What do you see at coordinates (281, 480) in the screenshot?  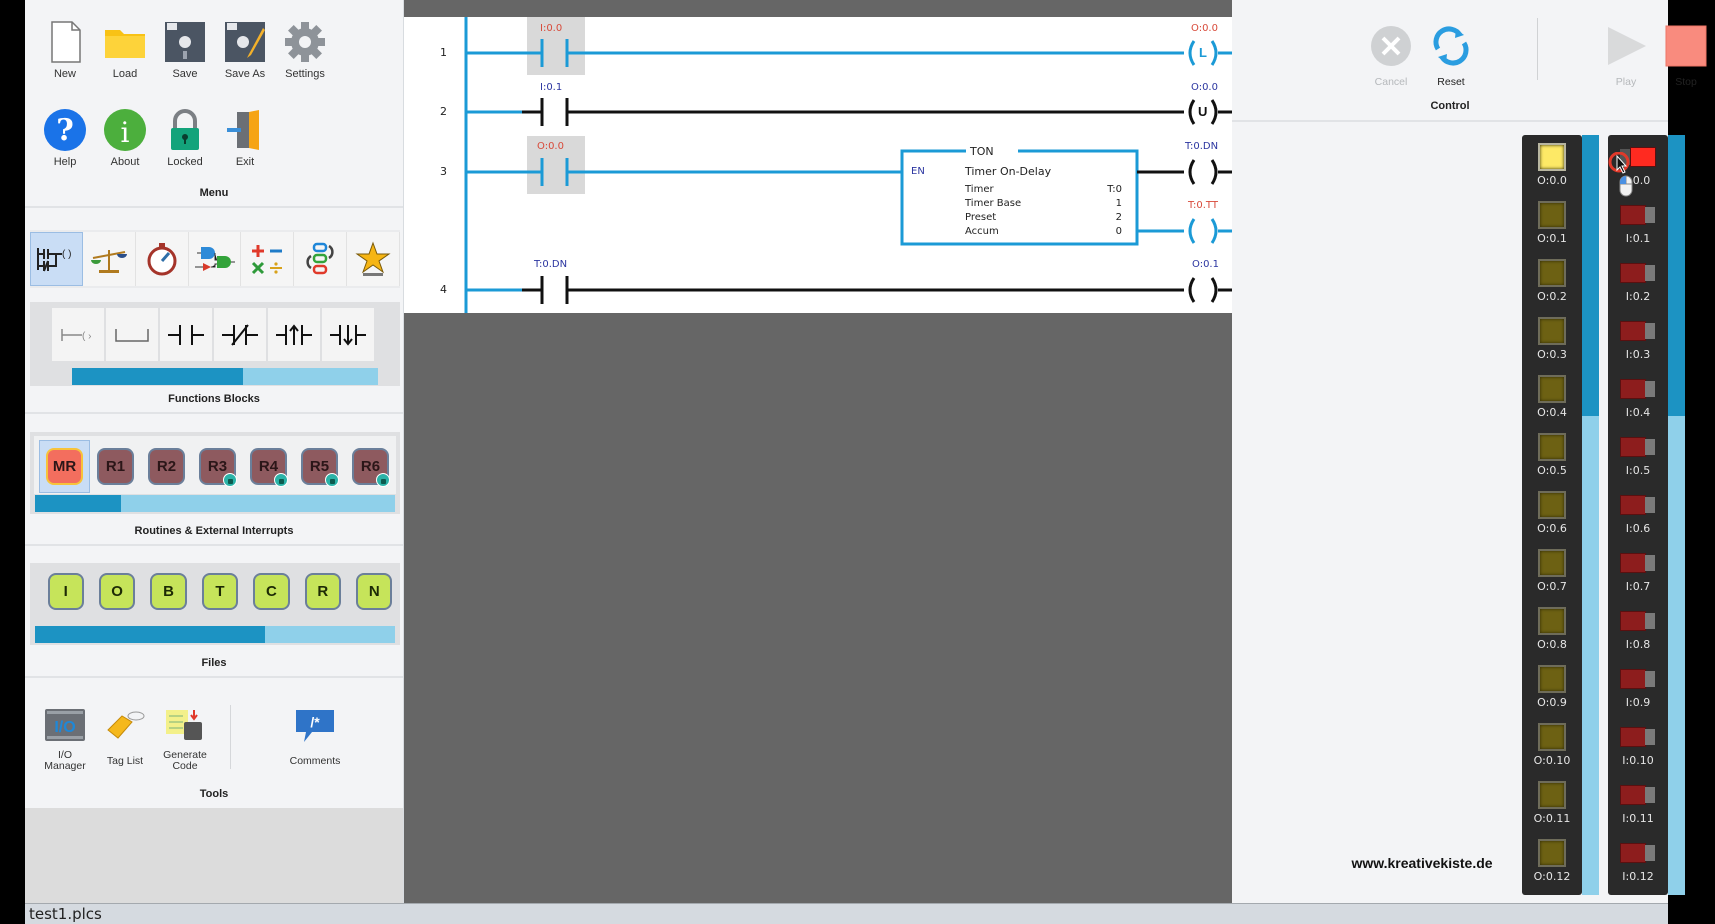 I see `lock-badge-icon` at bounding box center [281, 480].